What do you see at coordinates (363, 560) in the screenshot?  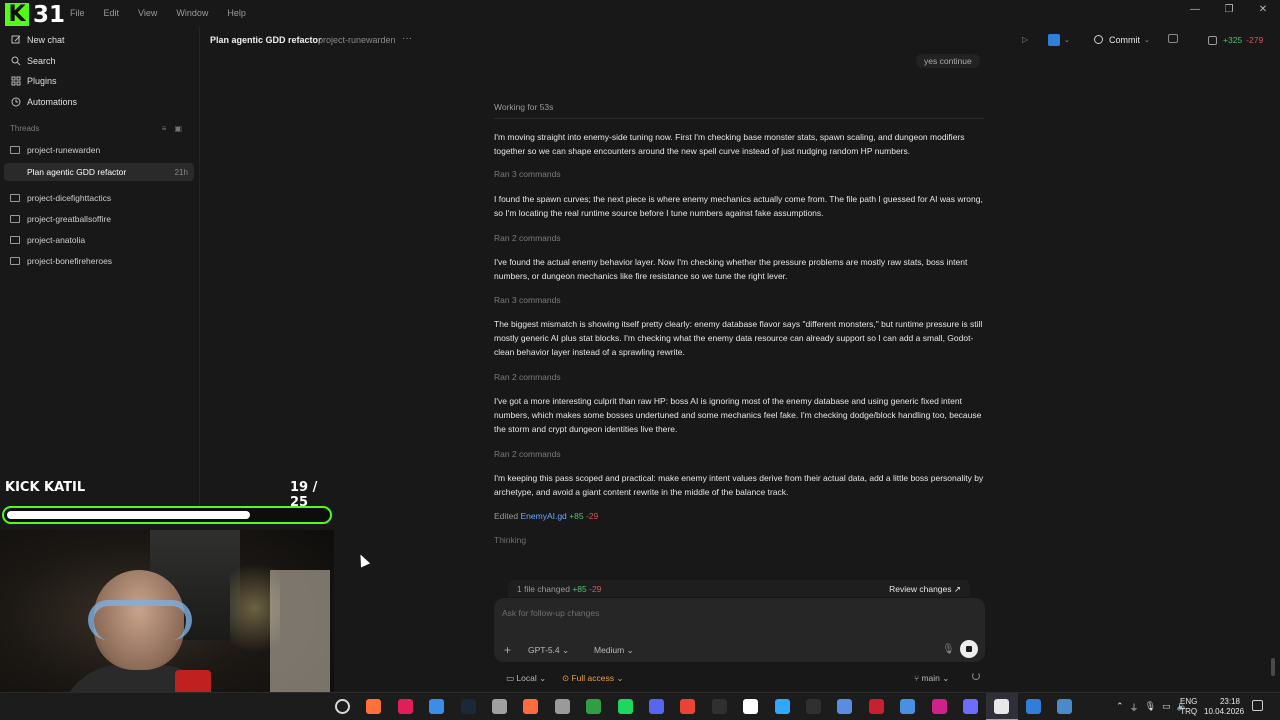 I see `mouse-cursor-icon` at bounding box center [363, 560].